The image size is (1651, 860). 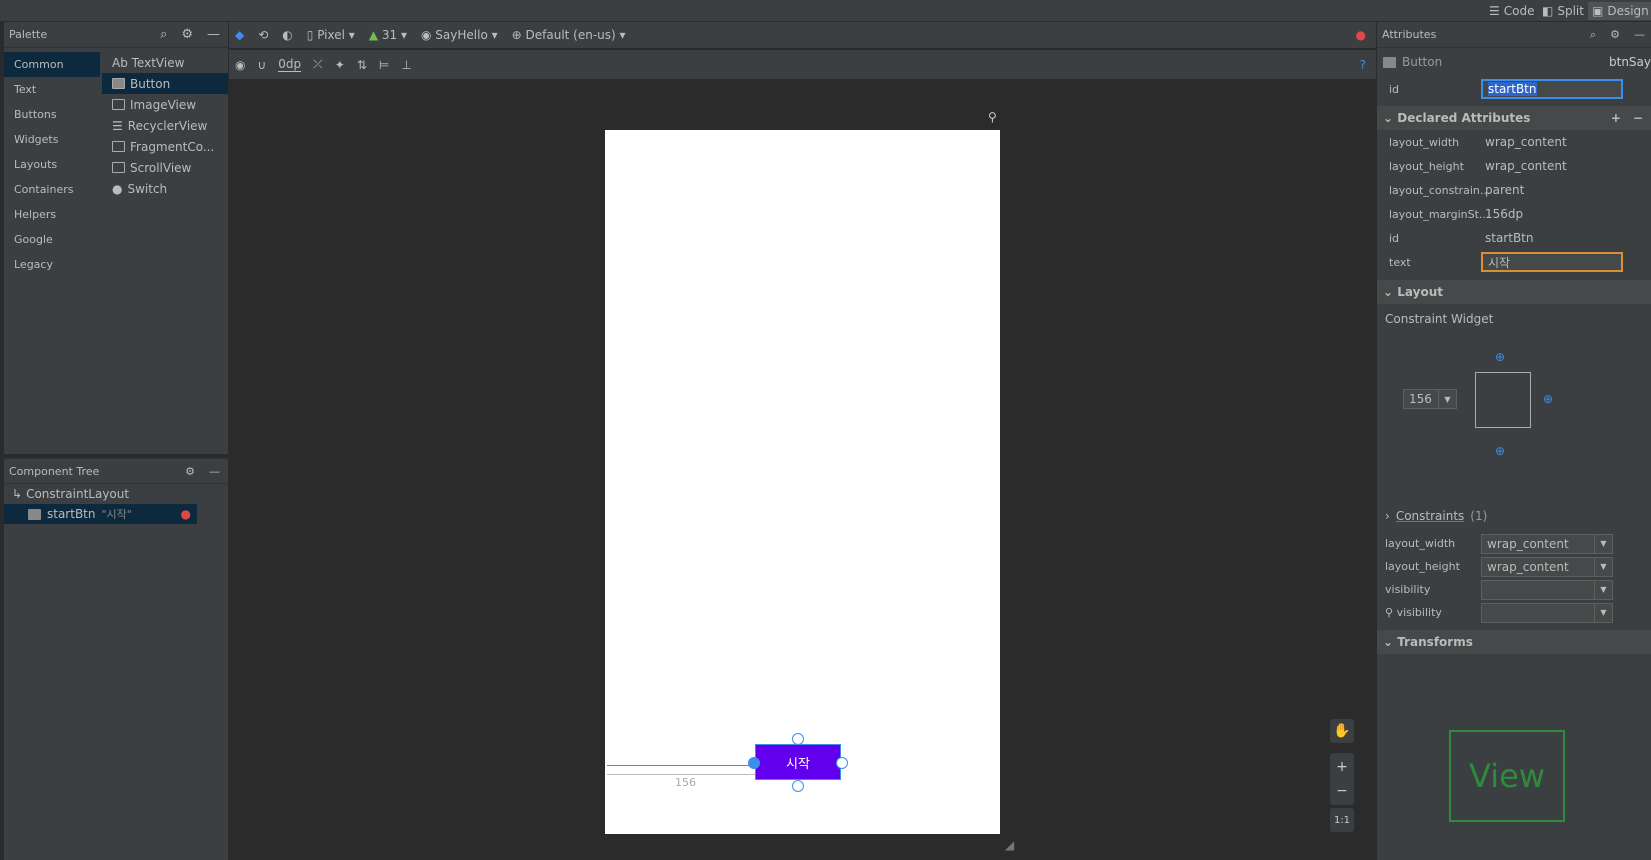 What do you see at coordinates (1619, 11) in the screenshot?
I see `design-mode-button: ▣ Design` at bounding box center [1619, 11].